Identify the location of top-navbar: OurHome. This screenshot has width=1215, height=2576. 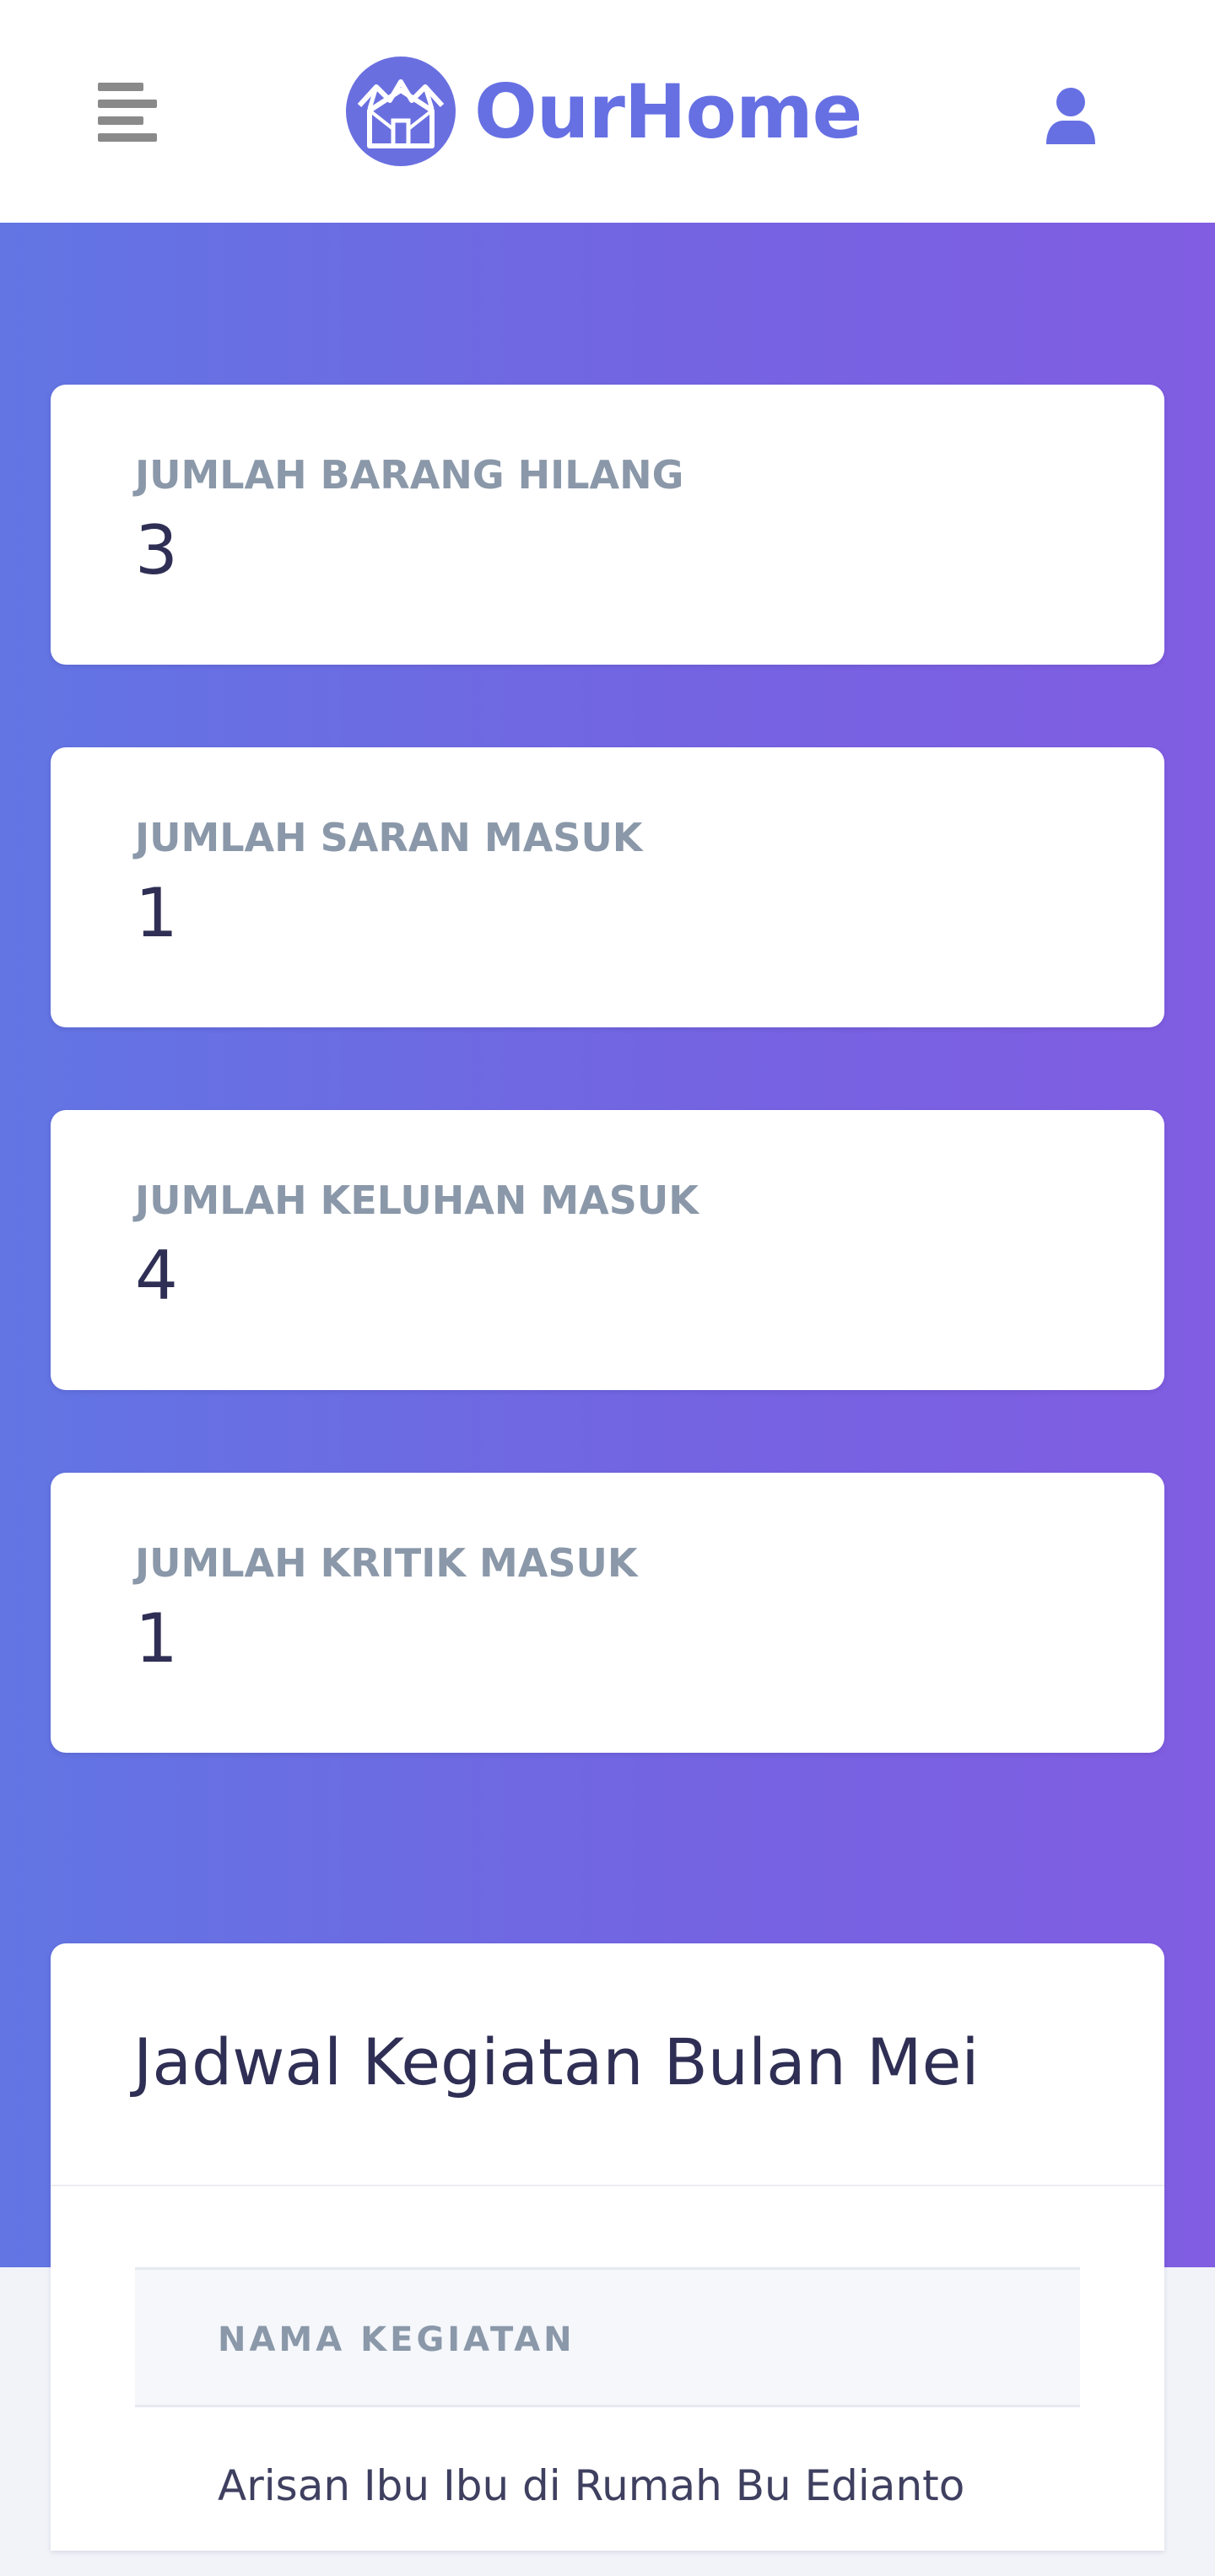
(607, 111).